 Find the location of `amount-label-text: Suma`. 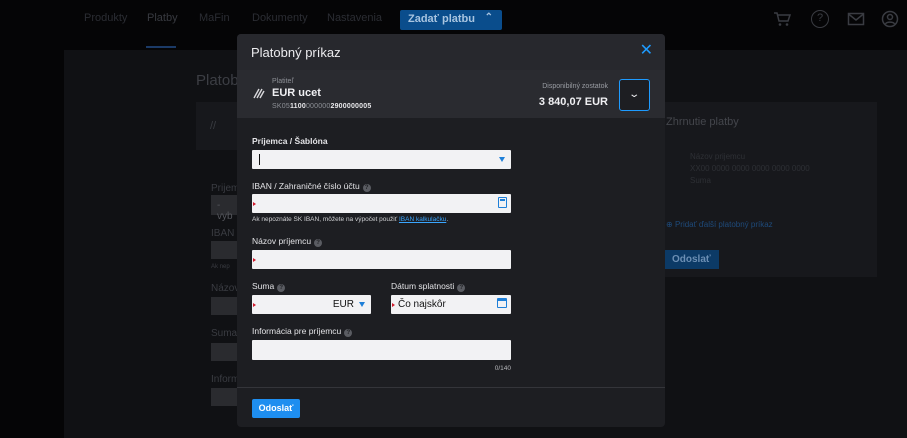

amount-label-text: Suma is located at coordinates (263, 286).